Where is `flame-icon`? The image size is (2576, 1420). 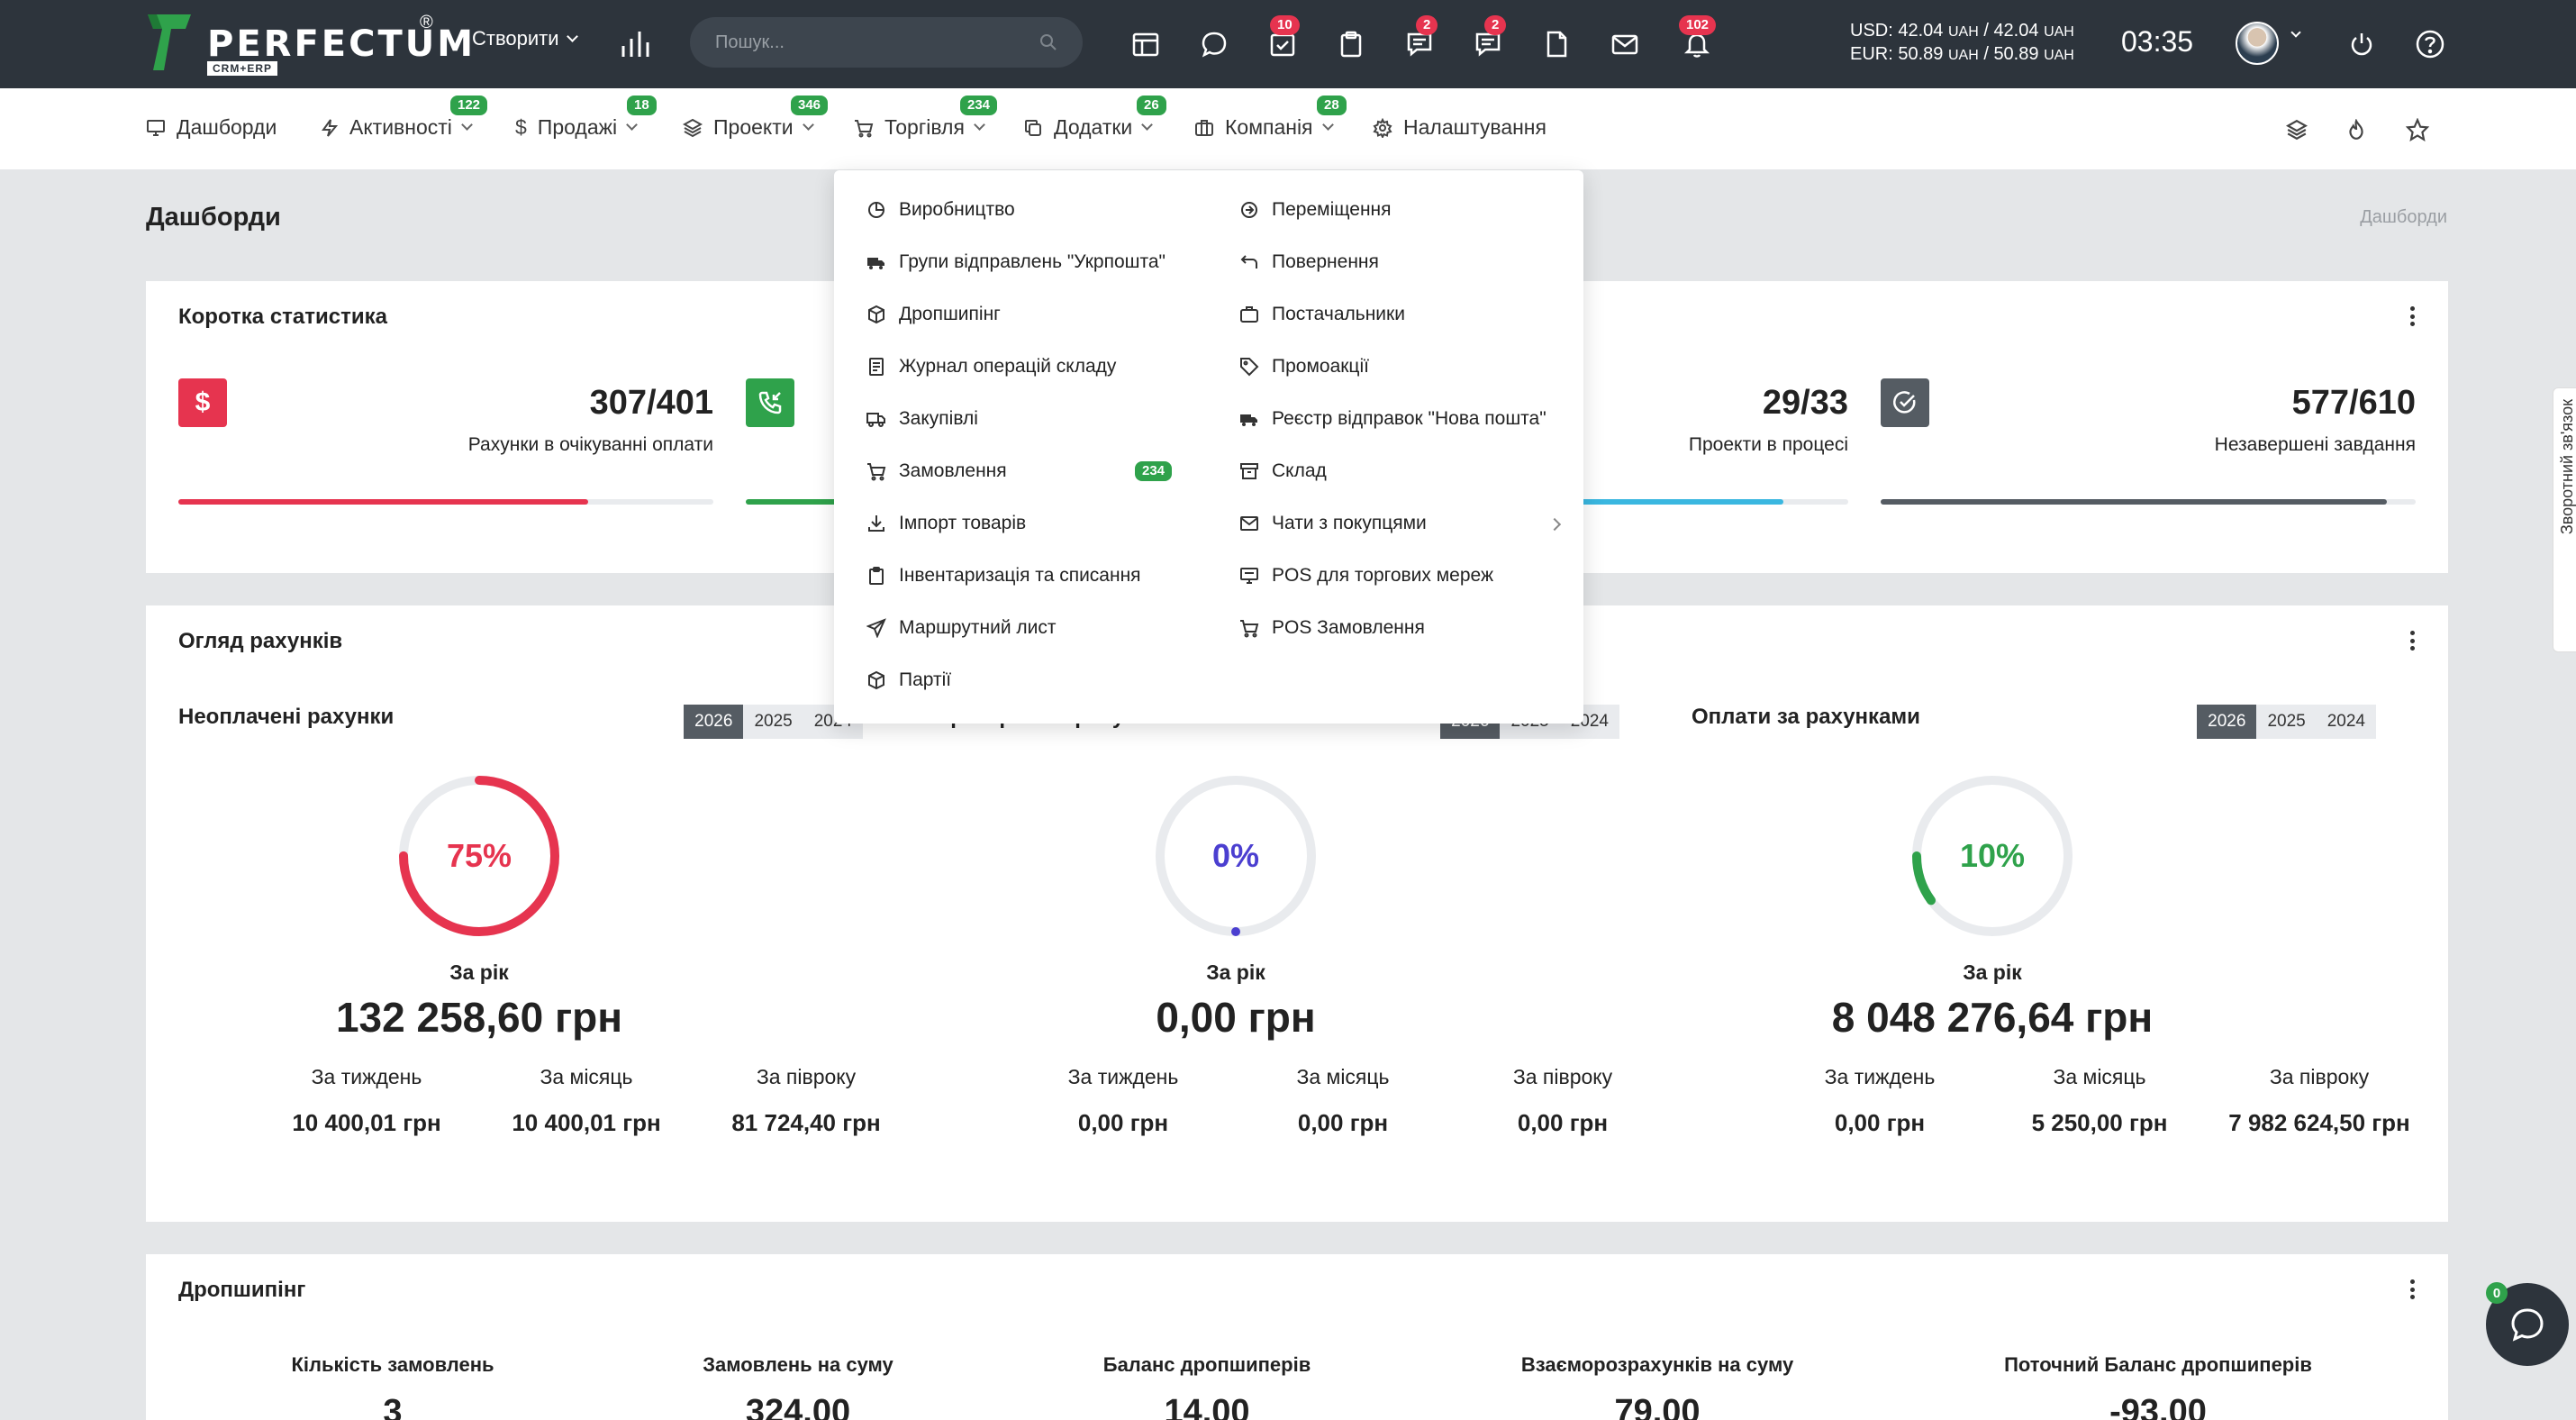 flame-icon is located at coordinates (2356, 130).